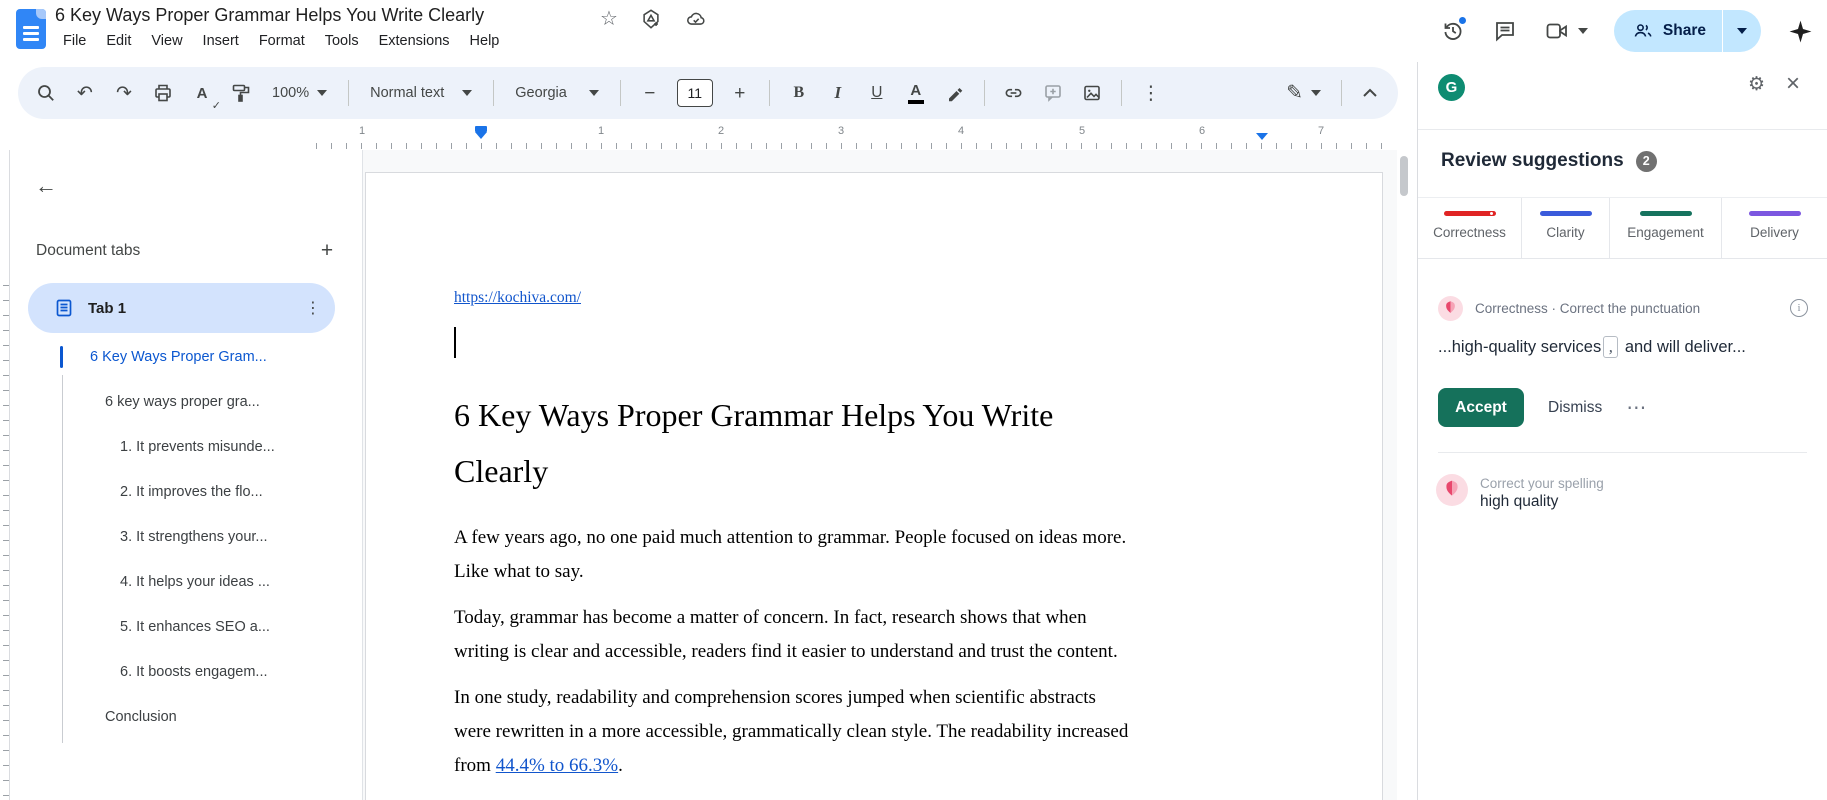 The image size is (1827, 800). Describe the element at coordinates (838, 93) in the screenshot. I see `italic-icon: I` at that location.